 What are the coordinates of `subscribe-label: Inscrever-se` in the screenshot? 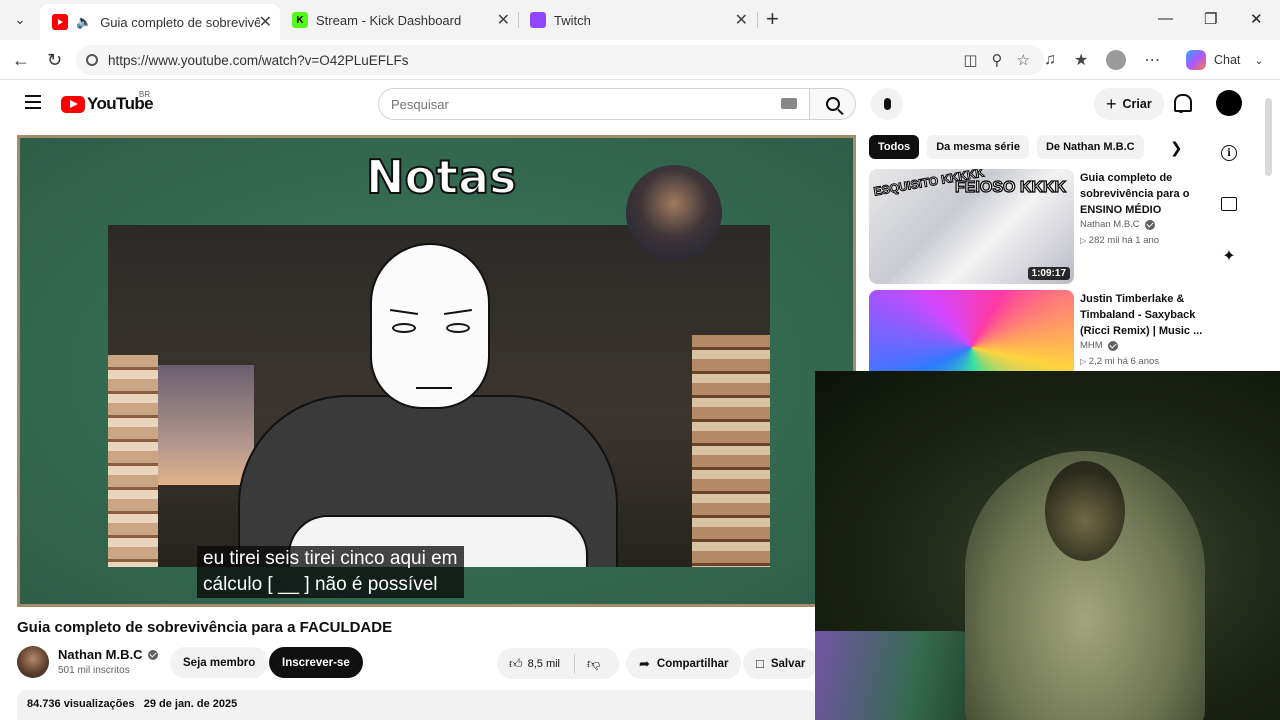 It's located at (316, 662).